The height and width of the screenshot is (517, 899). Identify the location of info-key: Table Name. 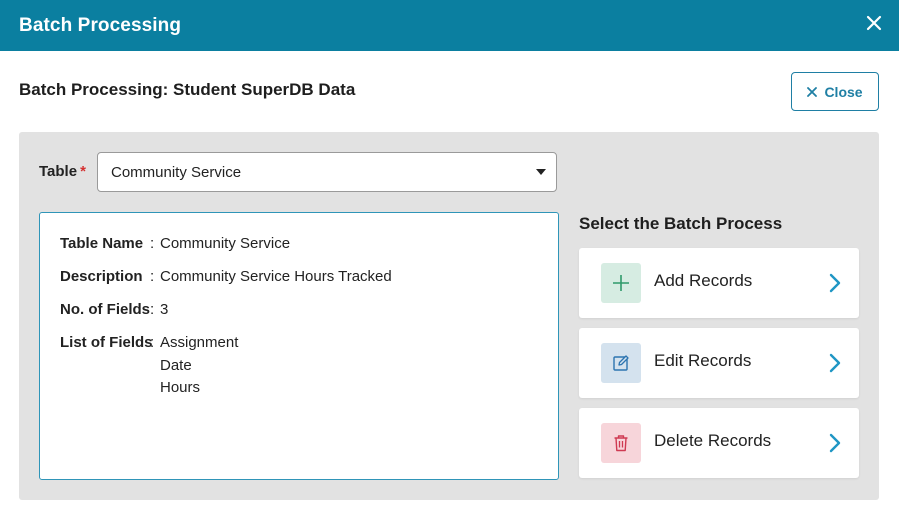
(102, 243).